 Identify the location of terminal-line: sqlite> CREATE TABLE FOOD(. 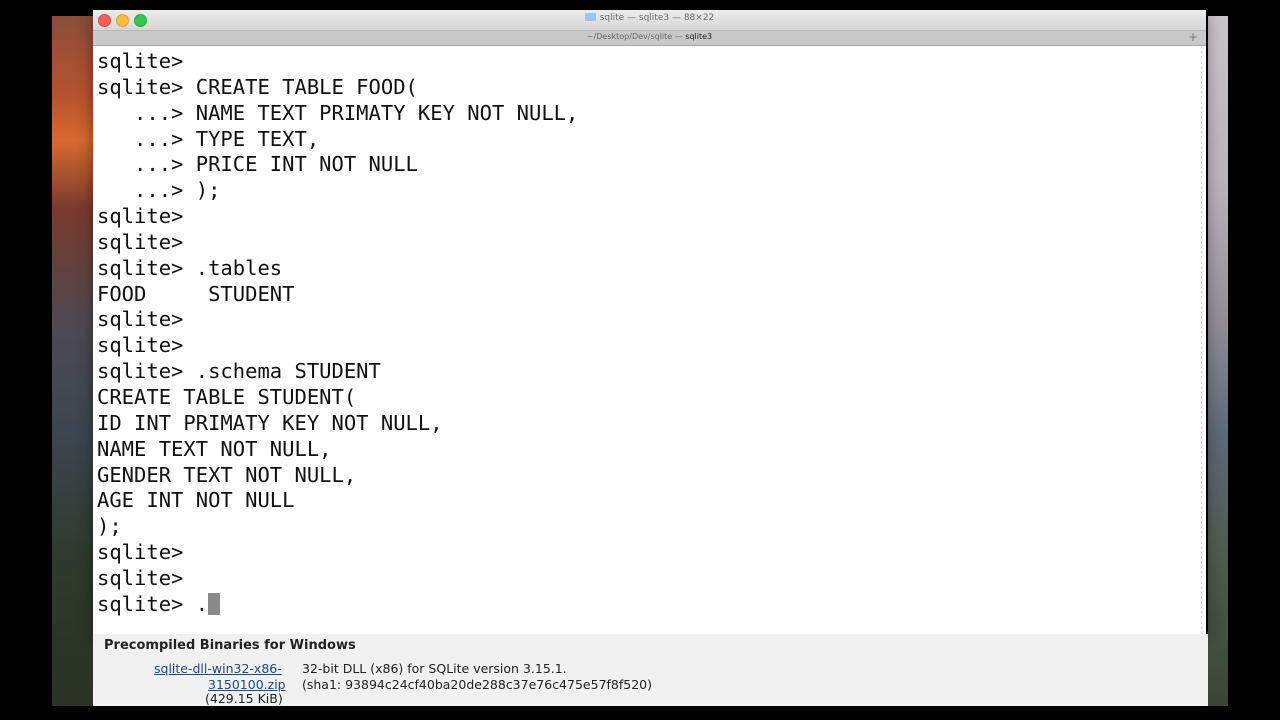
(257, 86).